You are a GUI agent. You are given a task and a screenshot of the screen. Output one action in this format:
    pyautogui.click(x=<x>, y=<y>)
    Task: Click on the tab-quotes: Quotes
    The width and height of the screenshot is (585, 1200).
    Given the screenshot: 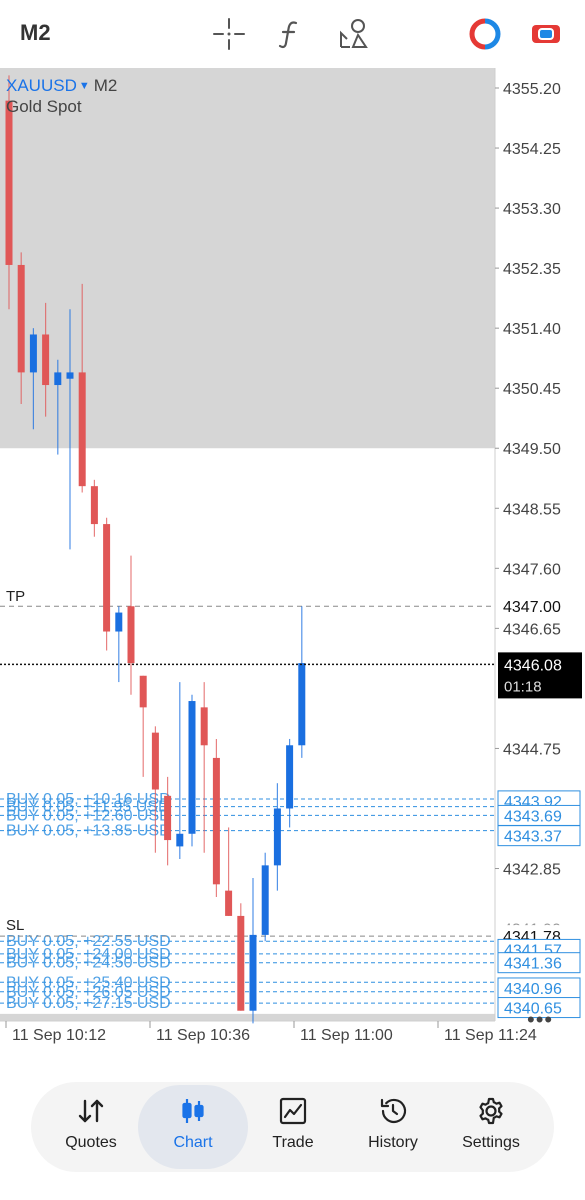 What is the action you would take?
    pyautogui.click(x=91, y=1127)
    